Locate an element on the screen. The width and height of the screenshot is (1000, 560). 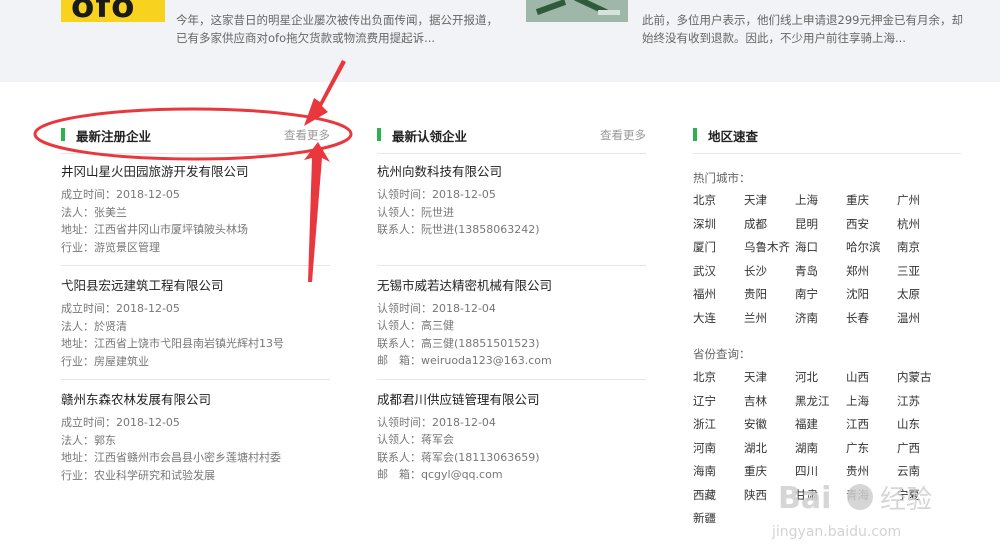
panel-title: 最新注册企业 is located at coordinates (114, 136).